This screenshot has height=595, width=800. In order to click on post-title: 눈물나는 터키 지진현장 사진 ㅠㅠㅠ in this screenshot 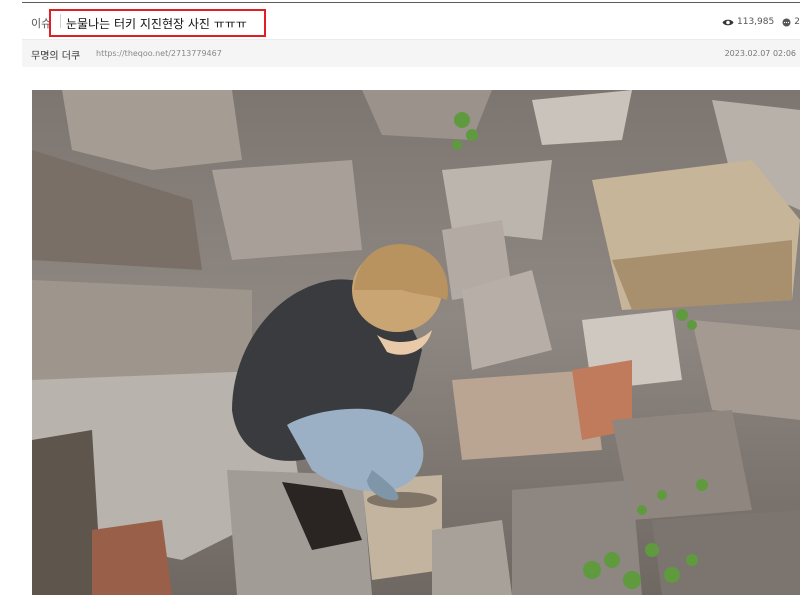, I will do `click(156, 24)`.